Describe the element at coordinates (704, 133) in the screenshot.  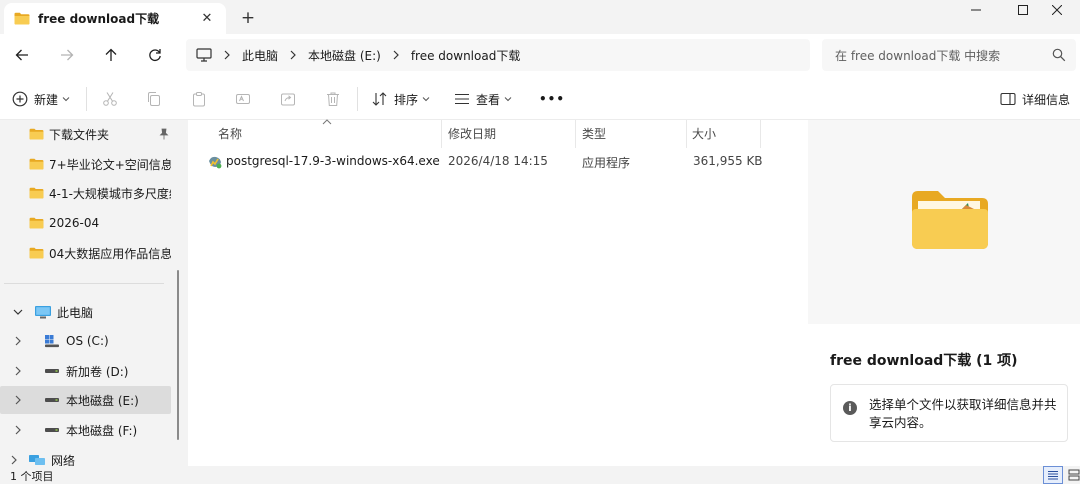
I see `column-header-size: 大小` at that location.